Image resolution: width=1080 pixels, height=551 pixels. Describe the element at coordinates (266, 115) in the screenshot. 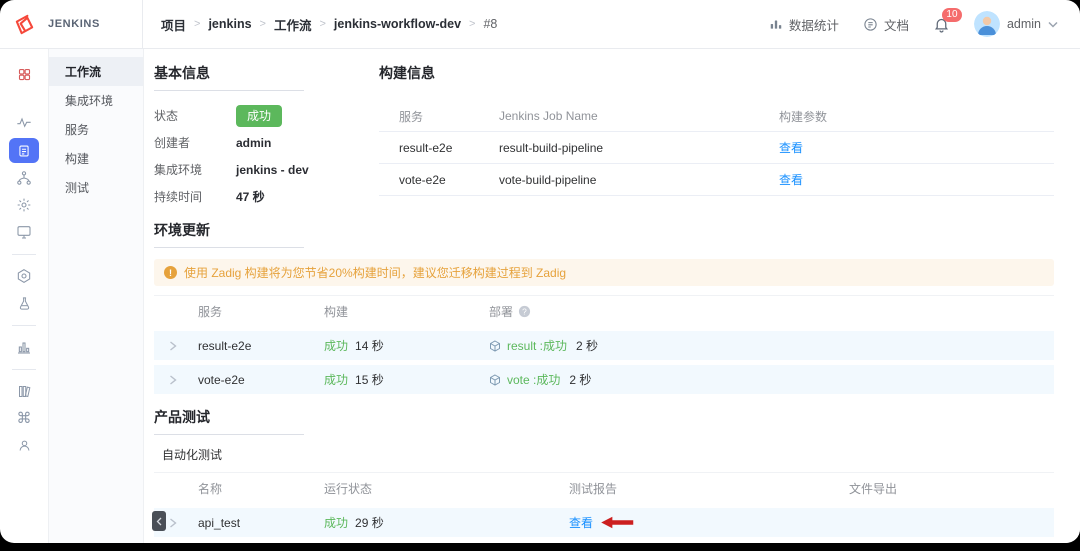

I see `field-status: 状态 成功` at that location.